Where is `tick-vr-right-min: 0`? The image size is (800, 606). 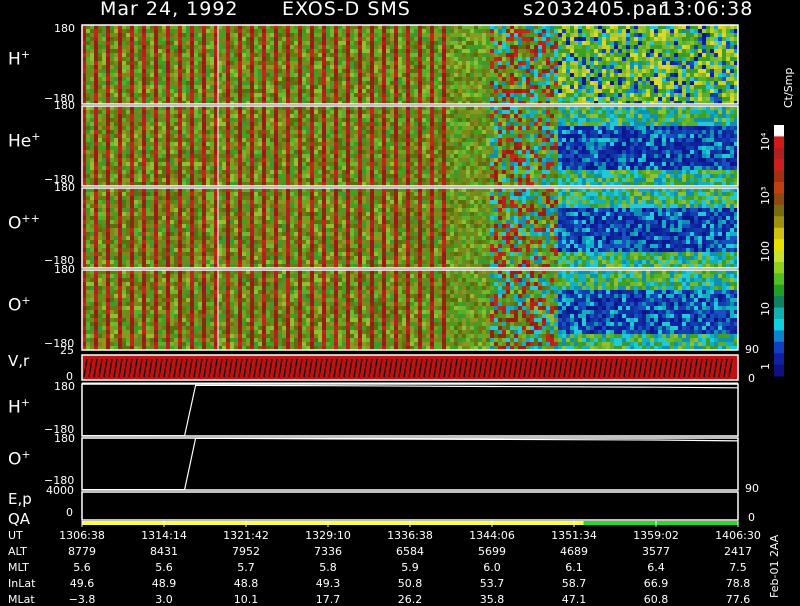 tick-vr-right-min: 0 is located at coordinates (751, 378).